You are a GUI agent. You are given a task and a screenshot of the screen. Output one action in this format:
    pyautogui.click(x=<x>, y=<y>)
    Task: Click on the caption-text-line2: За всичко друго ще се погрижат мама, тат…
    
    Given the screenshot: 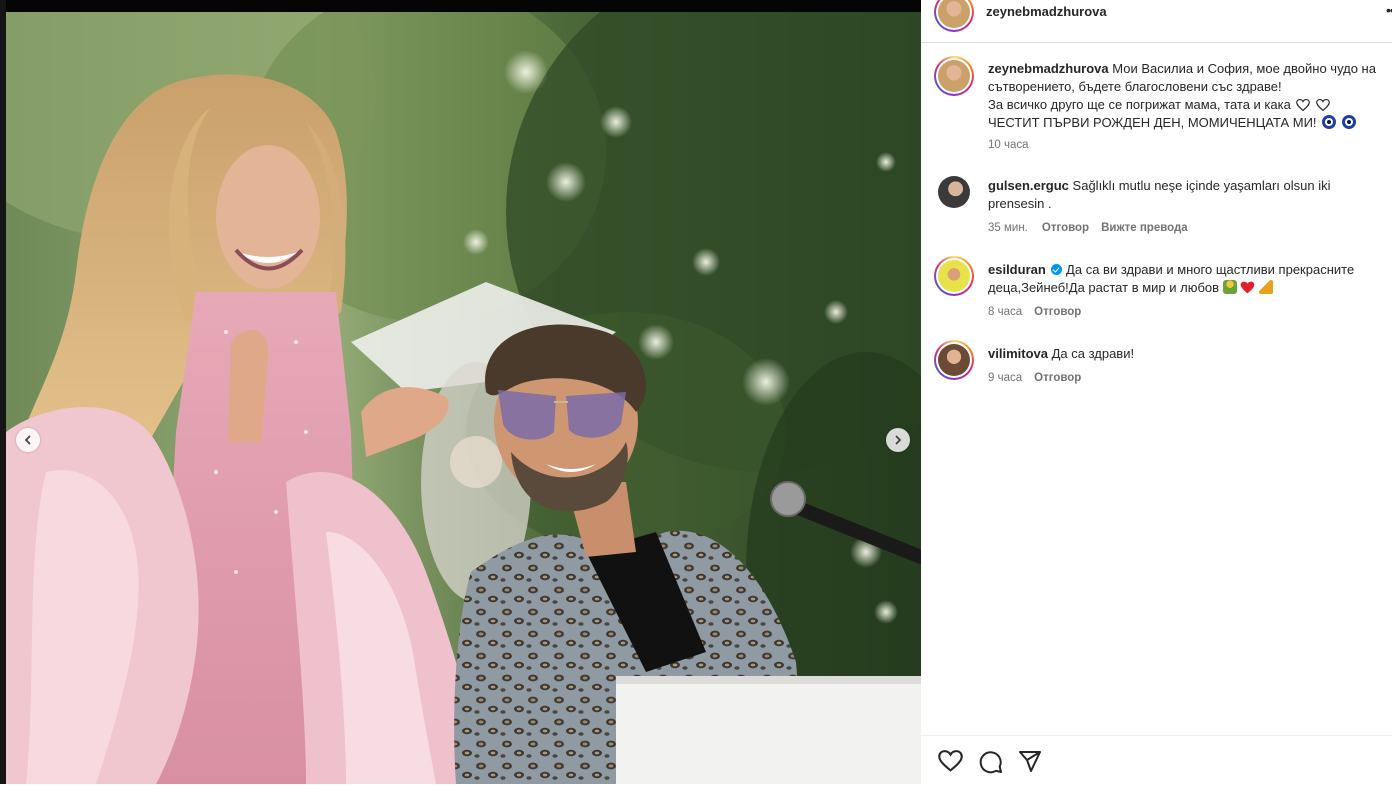 What is the action you would take?
    pyautogui.click(x=1139, y=104)
    